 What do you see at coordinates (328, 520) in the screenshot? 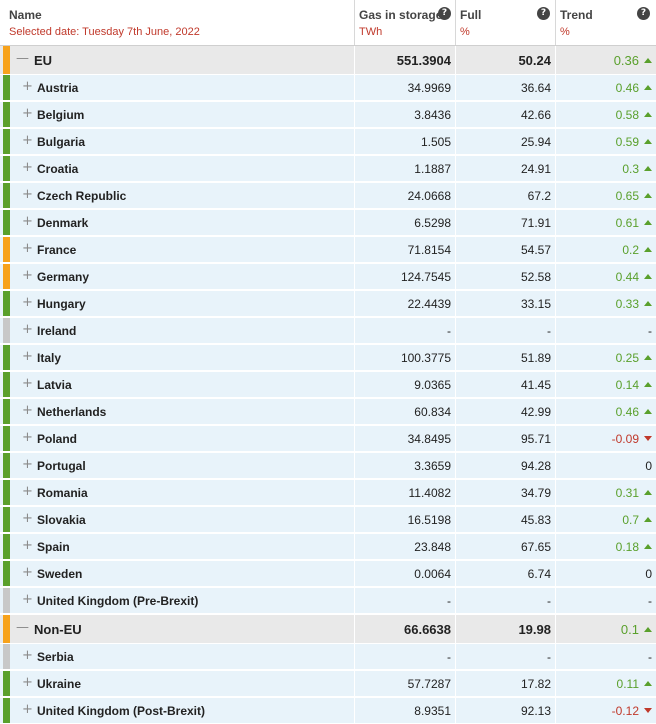
I see `table-row: + Slovakia 16.5198 45.83 0.7` at bounding box center [328, 520].